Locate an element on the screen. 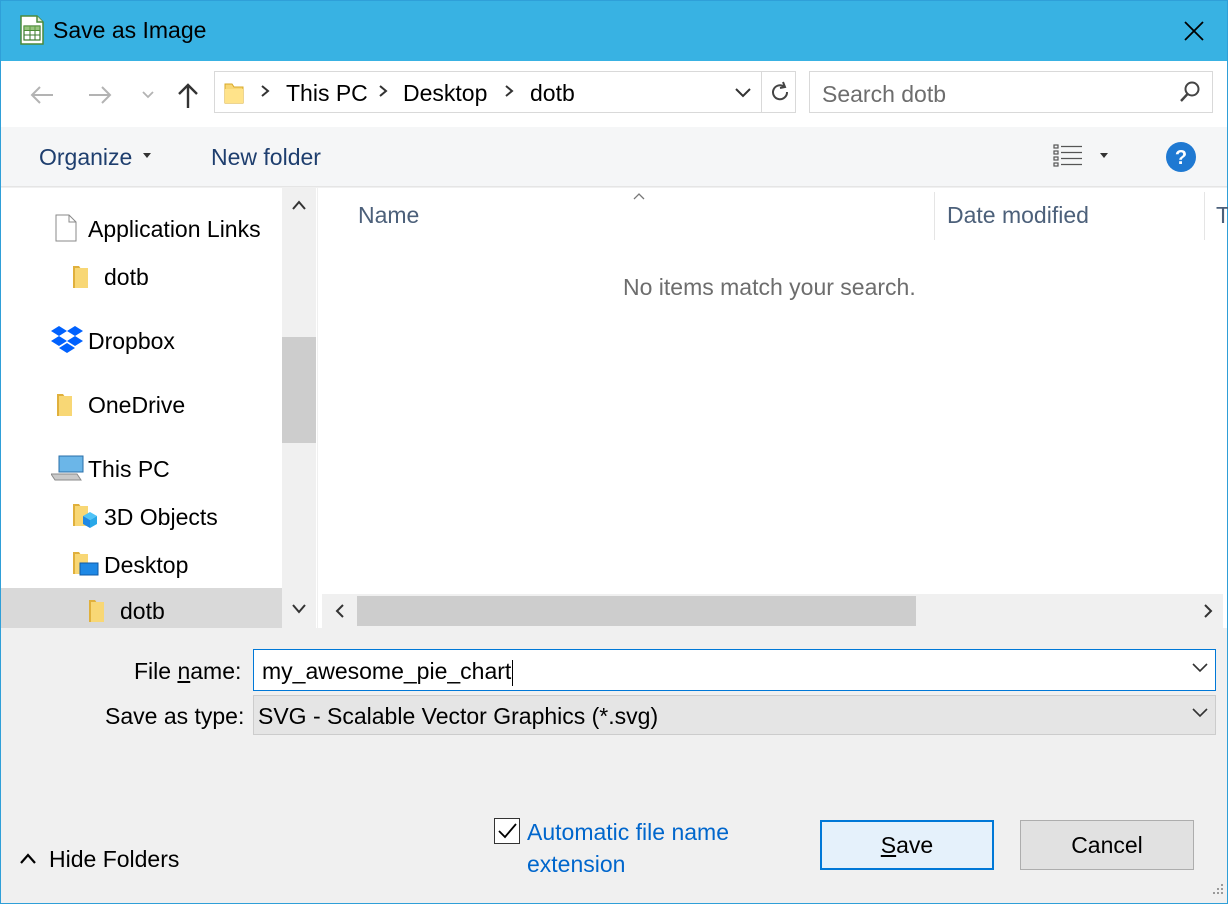  up-button is located at coordinates (188, 95).